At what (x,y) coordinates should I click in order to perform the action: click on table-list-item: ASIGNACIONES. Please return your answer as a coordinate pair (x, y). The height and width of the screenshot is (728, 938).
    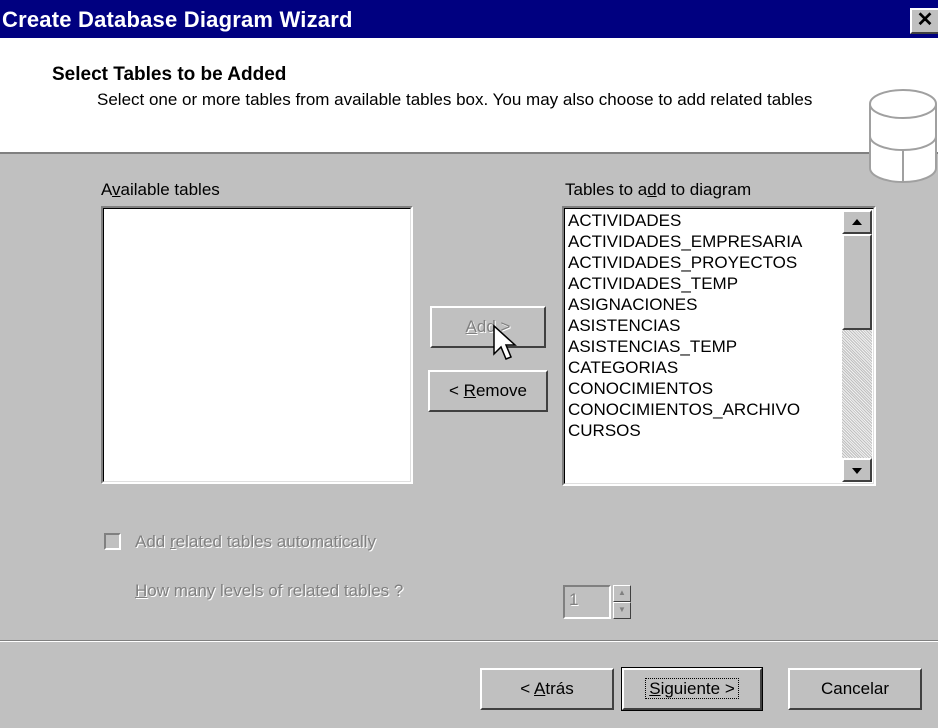
    Looking at the image, I should click on (702, 304).